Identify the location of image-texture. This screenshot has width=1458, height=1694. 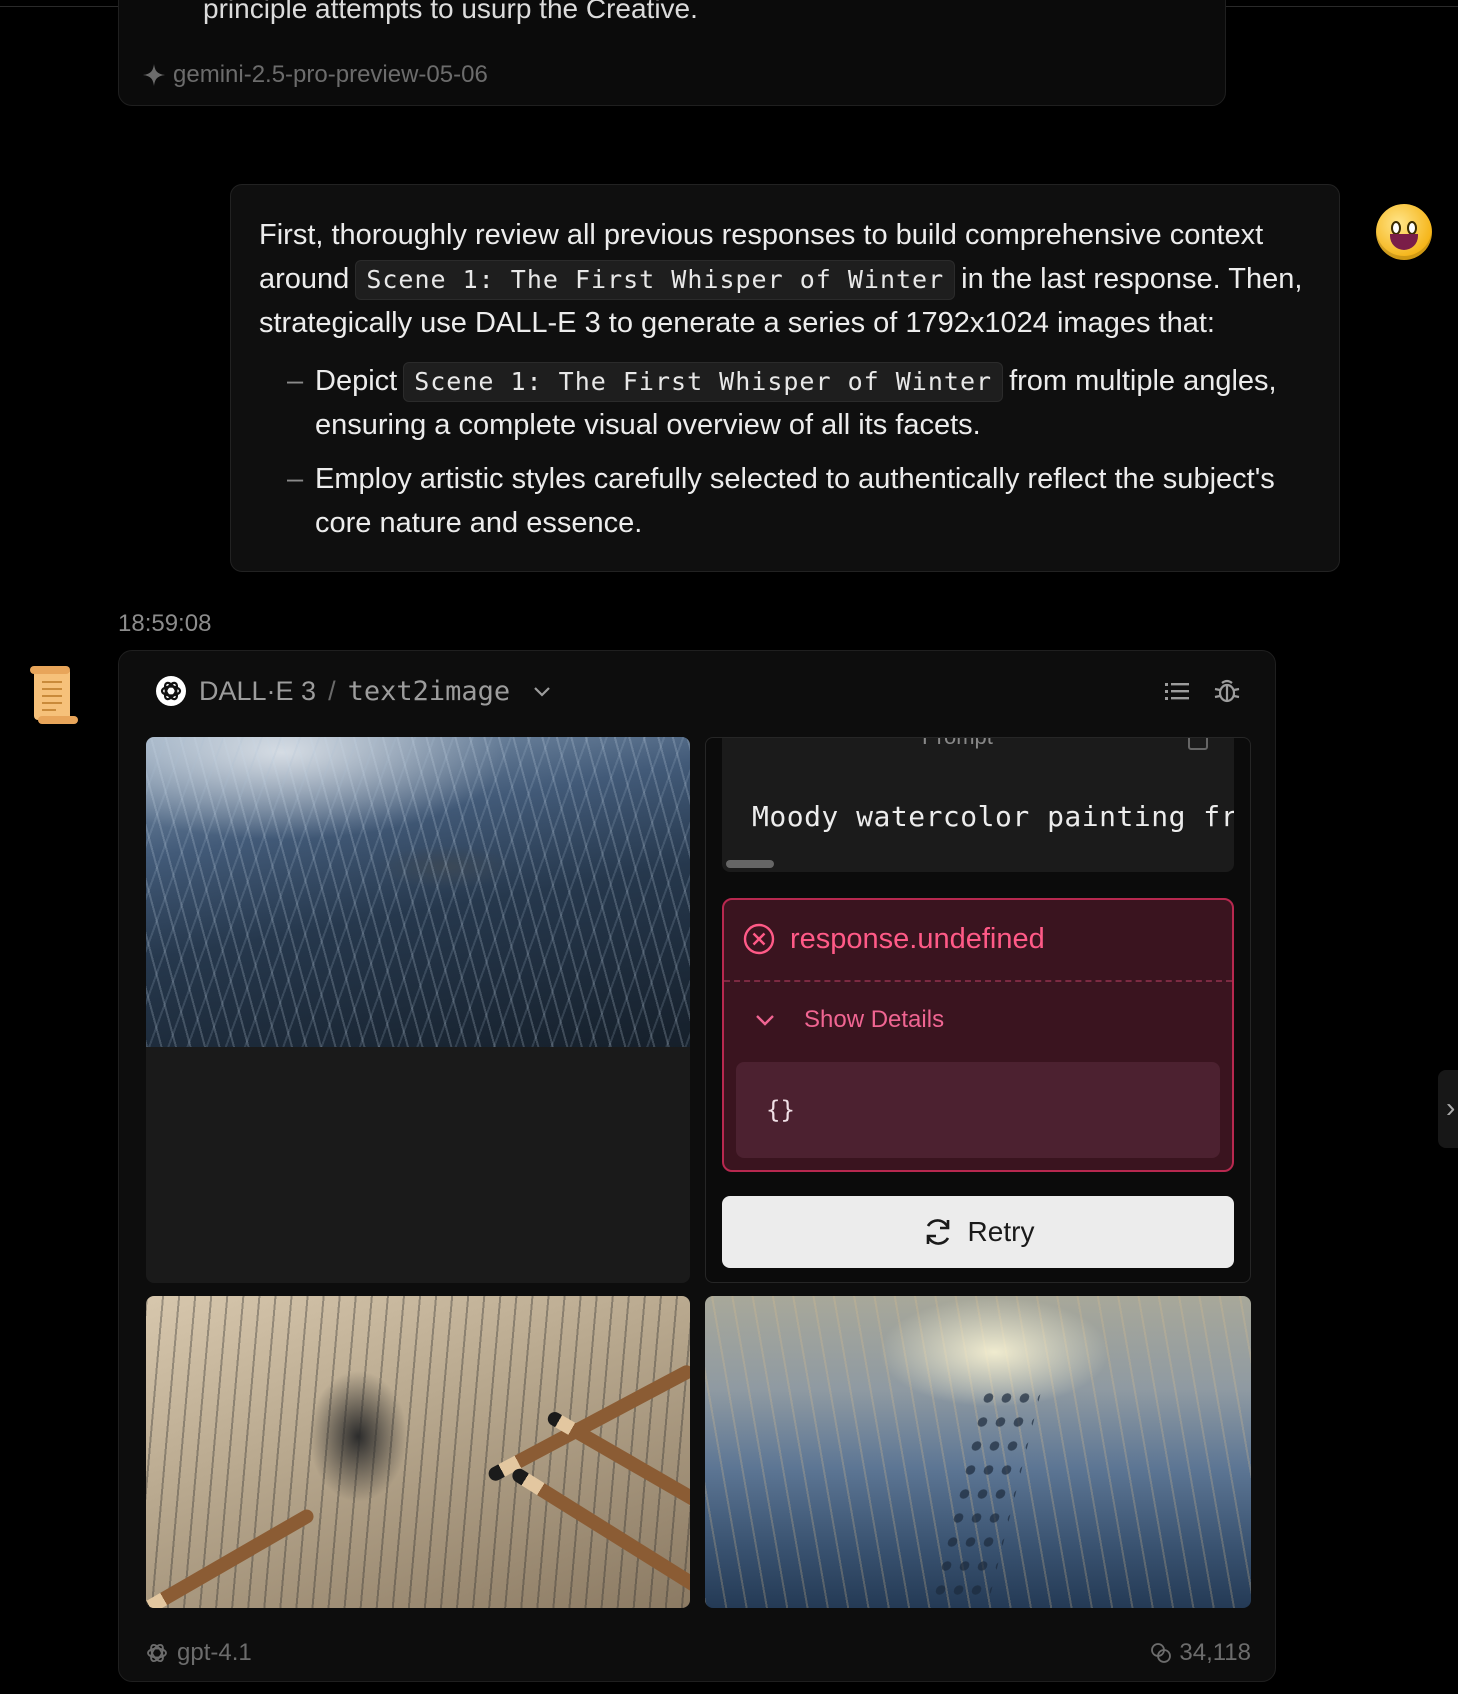
(418, 892).